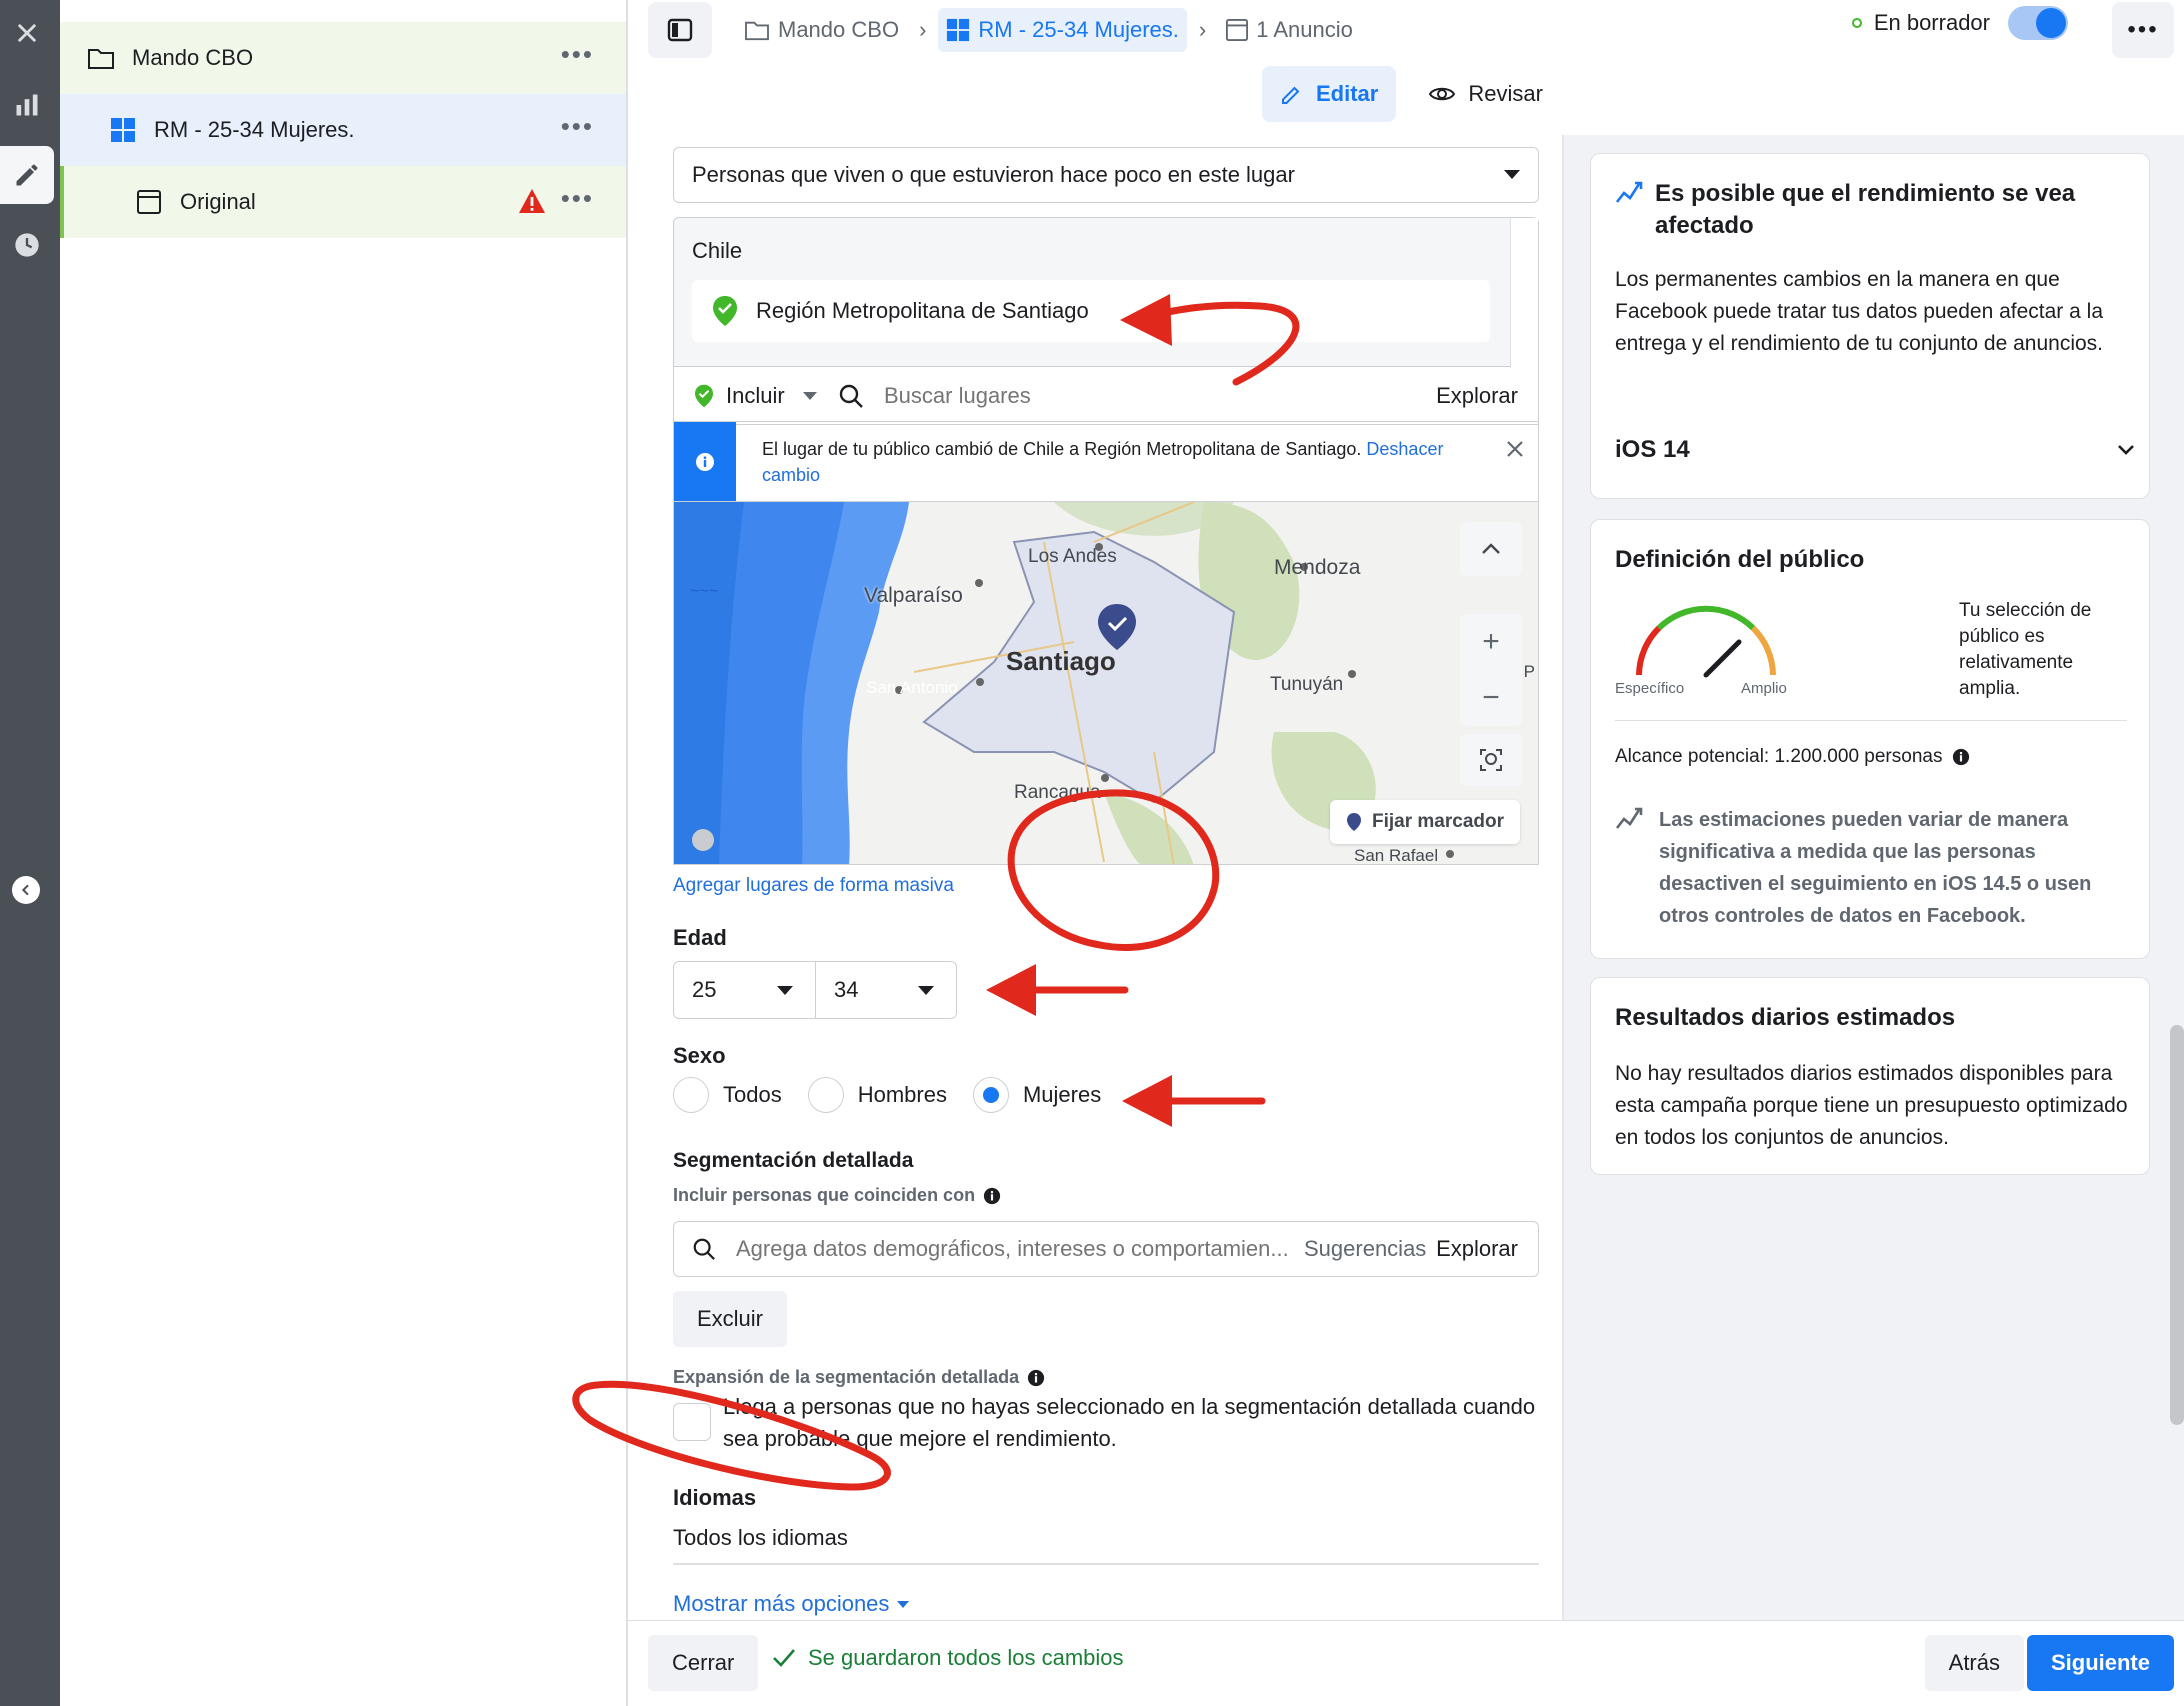 Image resolution: width=2184 pixels, height=1706 pixels. I want to click on review-mode-tab: Revisar, so click(1485, 94).